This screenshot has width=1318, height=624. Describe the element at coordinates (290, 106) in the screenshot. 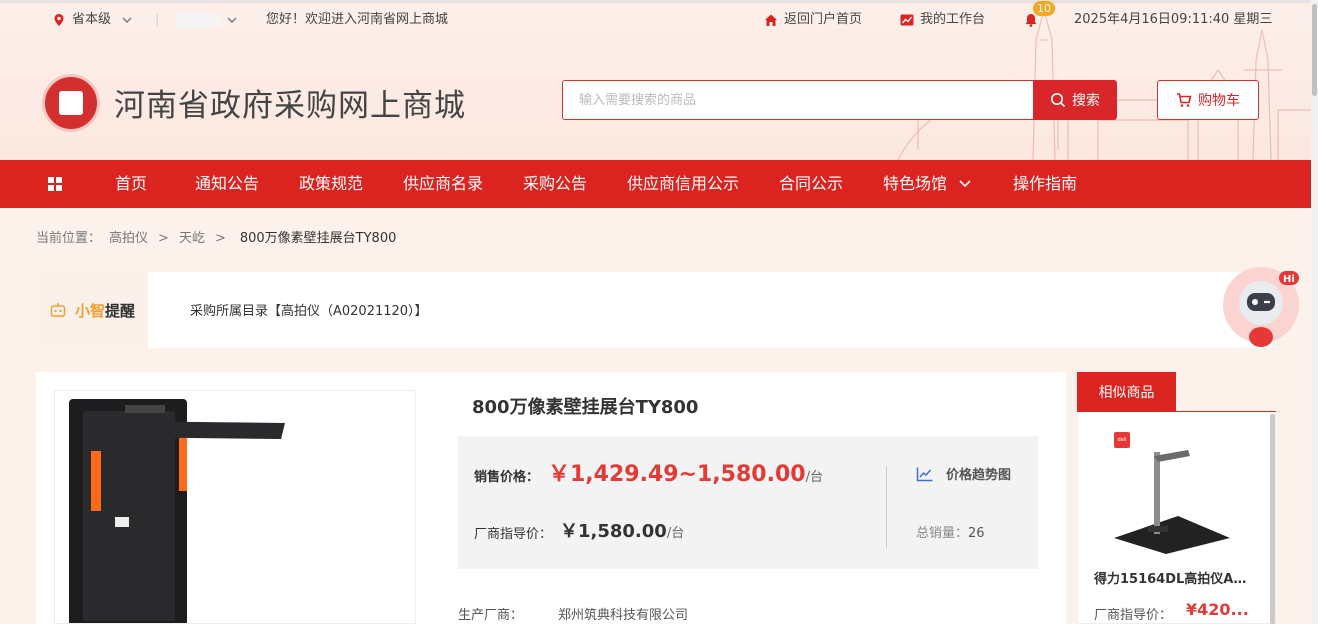

I see `site-title: 河南省政府采购网上商城` at that location.